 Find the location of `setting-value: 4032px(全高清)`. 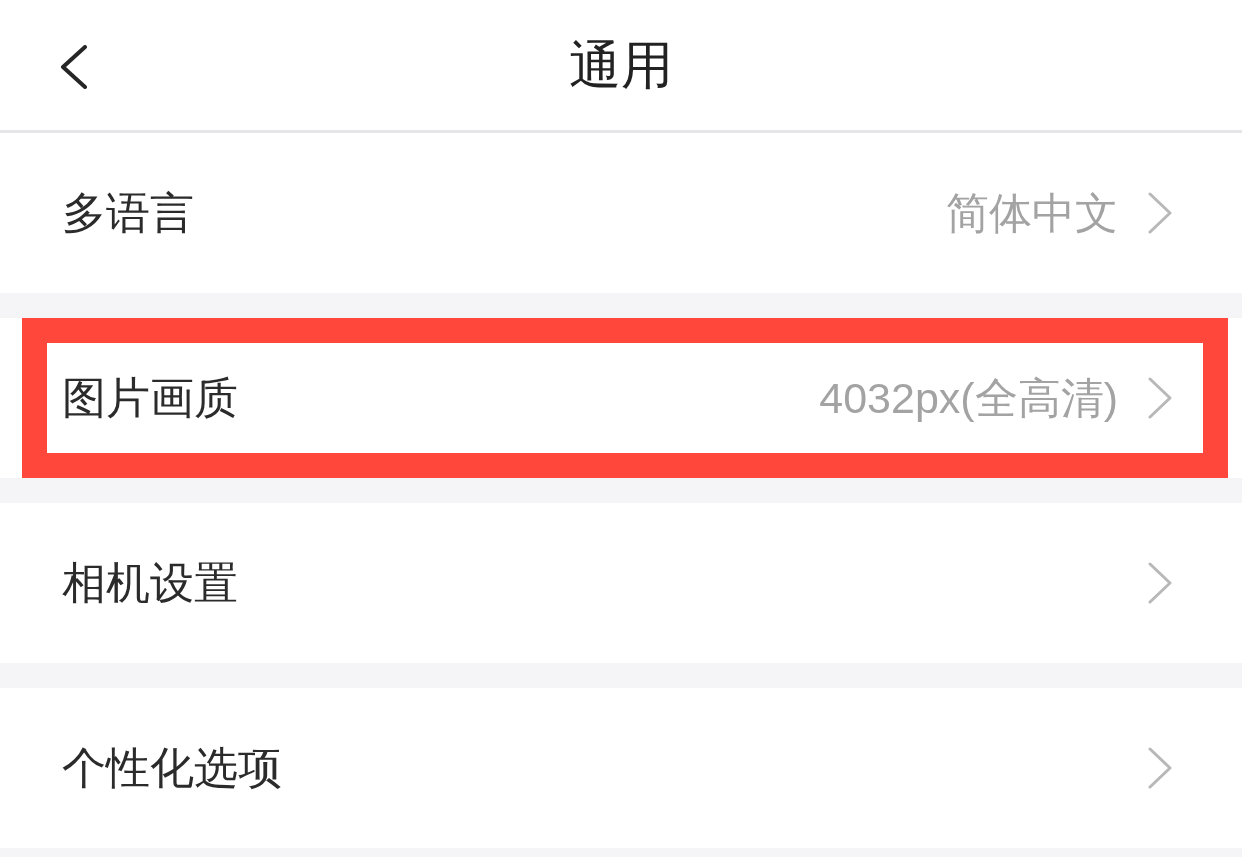

setting-value: 4032px(全高清) is located at coordinates (968, 398).